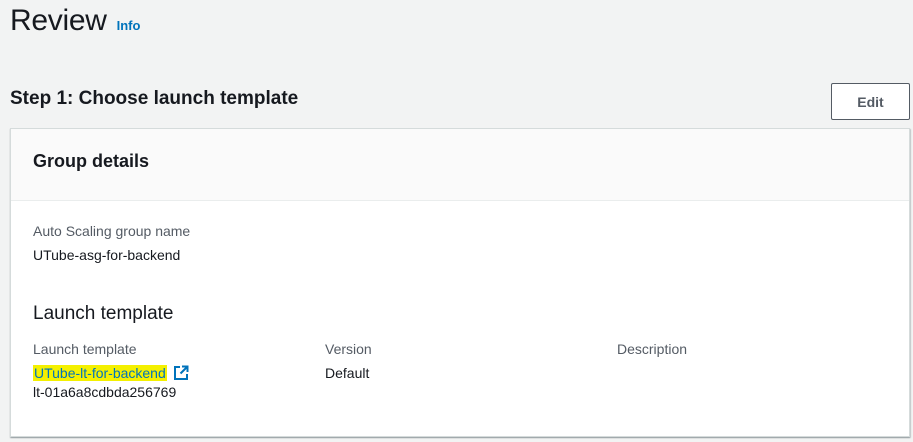 The height and width of the screenshot is (442, 913). I want to click on asg-name-label: Auto Scaling group name, so click(112, 231).